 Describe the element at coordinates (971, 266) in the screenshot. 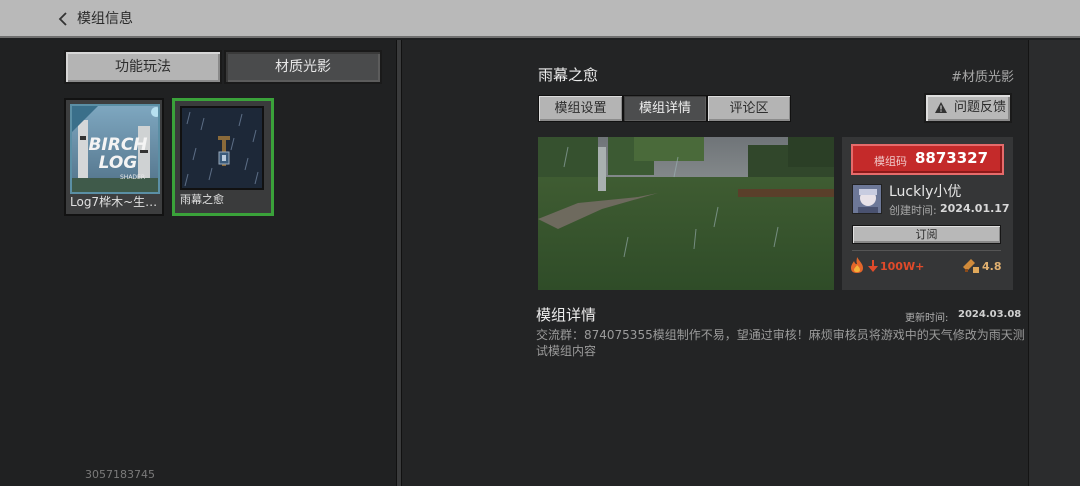

I see `rating-icon` at that location.